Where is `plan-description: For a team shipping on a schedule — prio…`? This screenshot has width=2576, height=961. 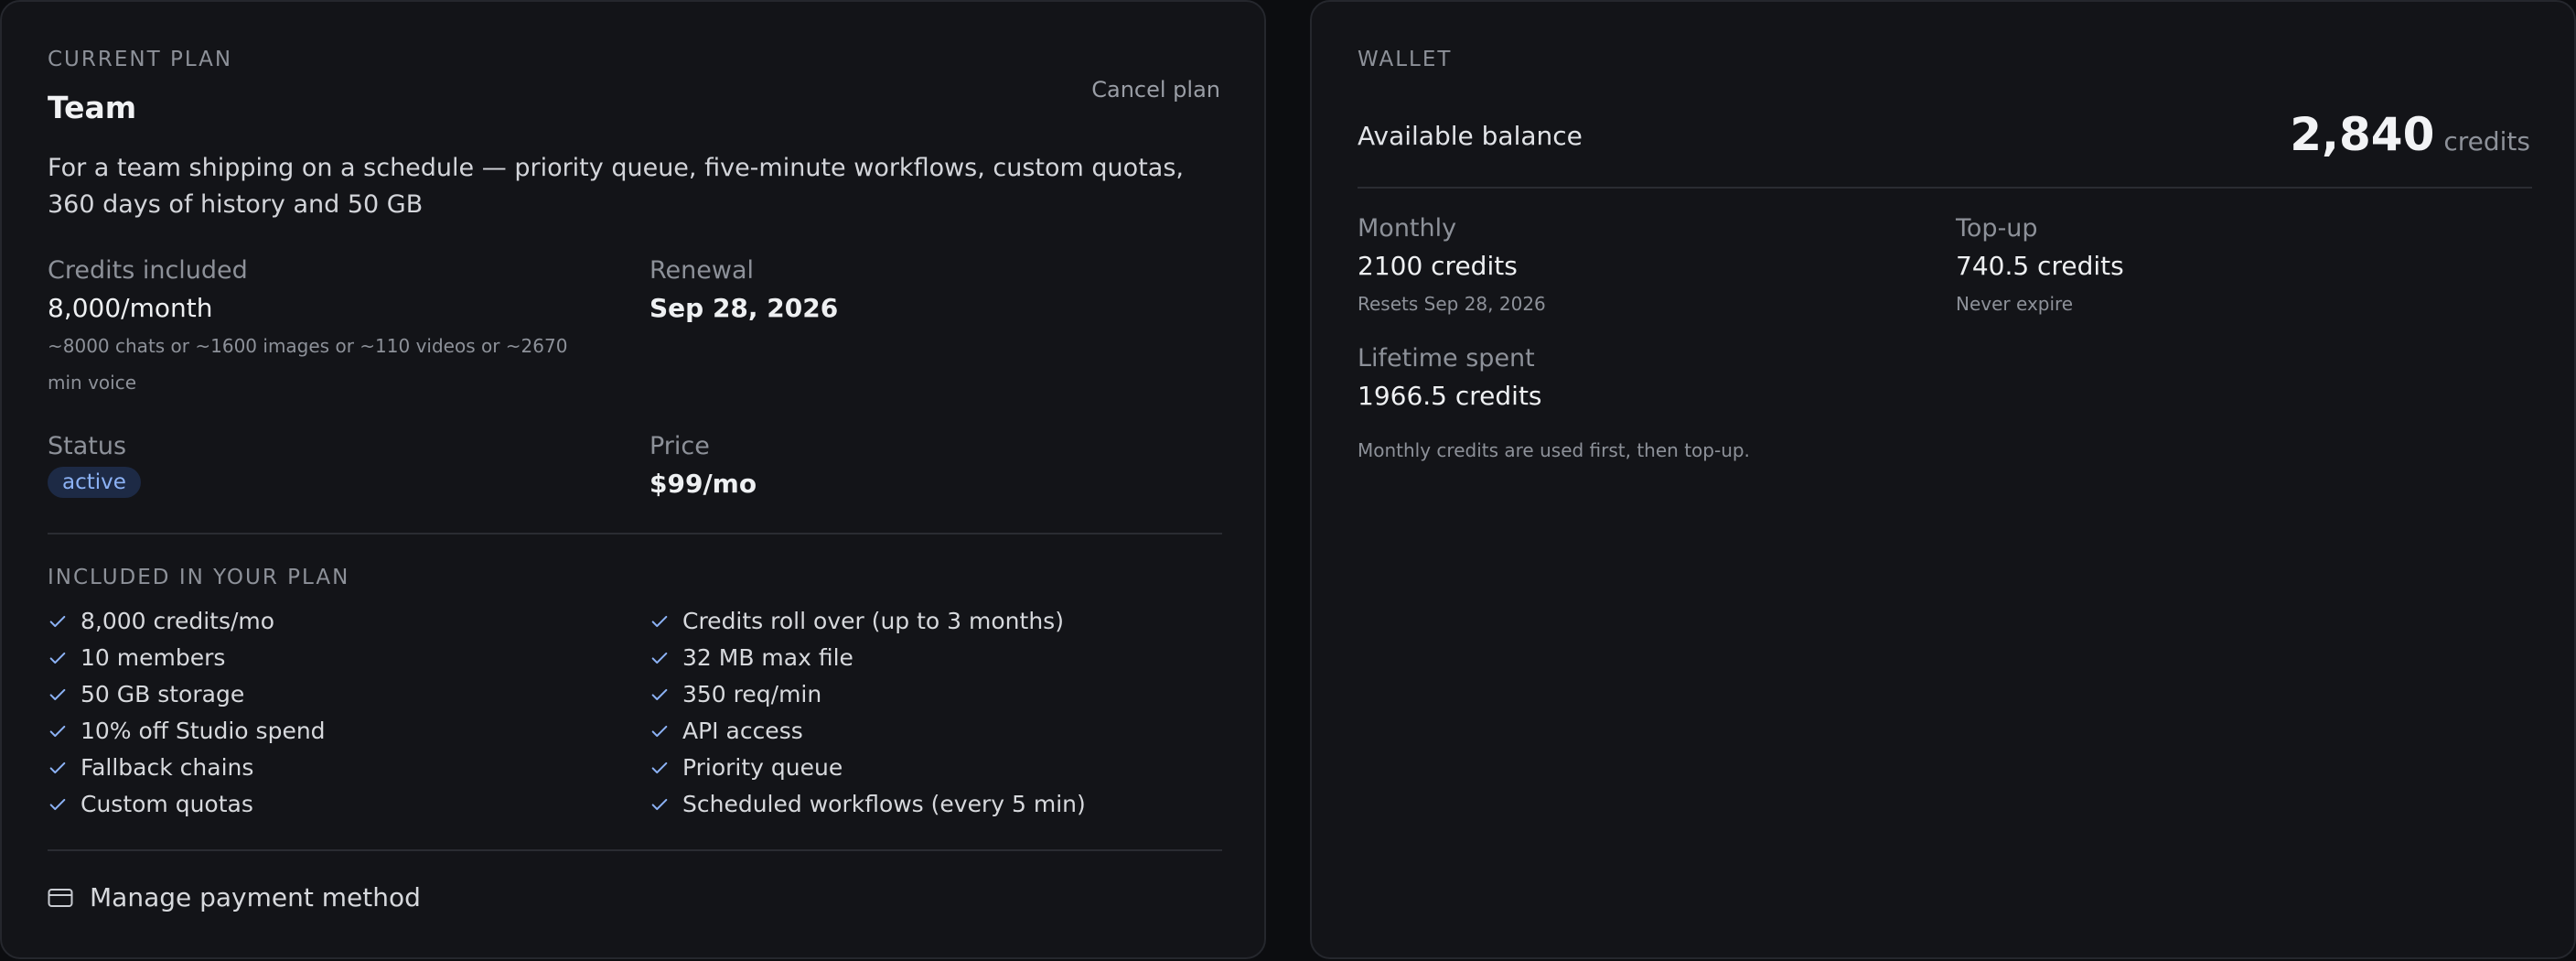 plan-description: For a team shipping on a schedule — prio… is located at coordinates (616, 186).